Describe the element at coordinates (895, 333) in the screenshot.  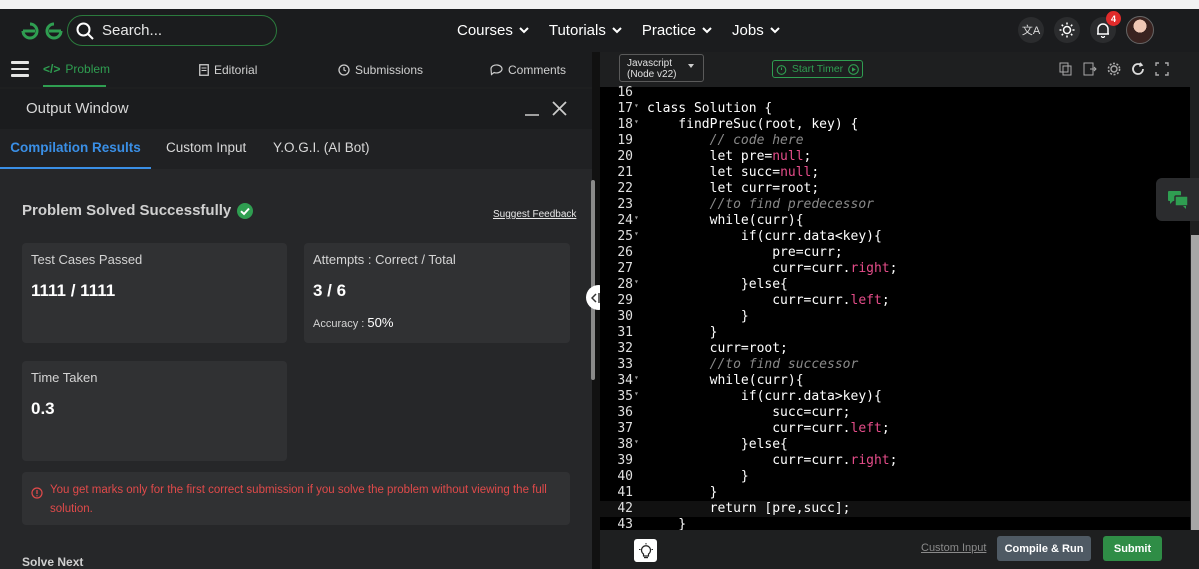
I see `code-line: 31 }` at that location.